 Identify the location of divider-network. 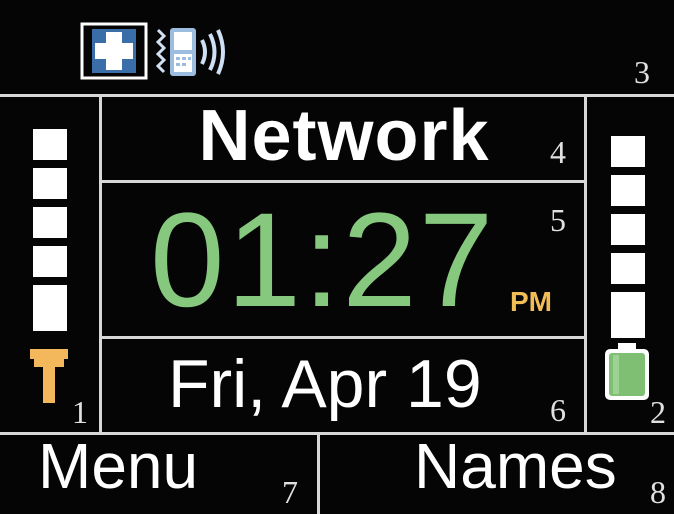
(343, 181).